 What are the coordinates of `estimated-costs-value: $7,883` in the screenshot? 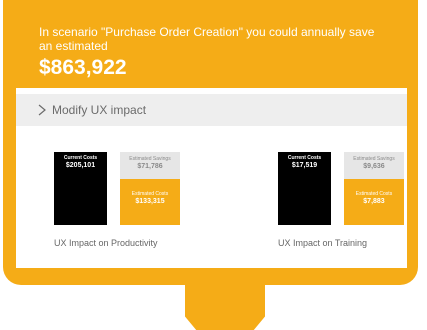 It's located at (374, 201).